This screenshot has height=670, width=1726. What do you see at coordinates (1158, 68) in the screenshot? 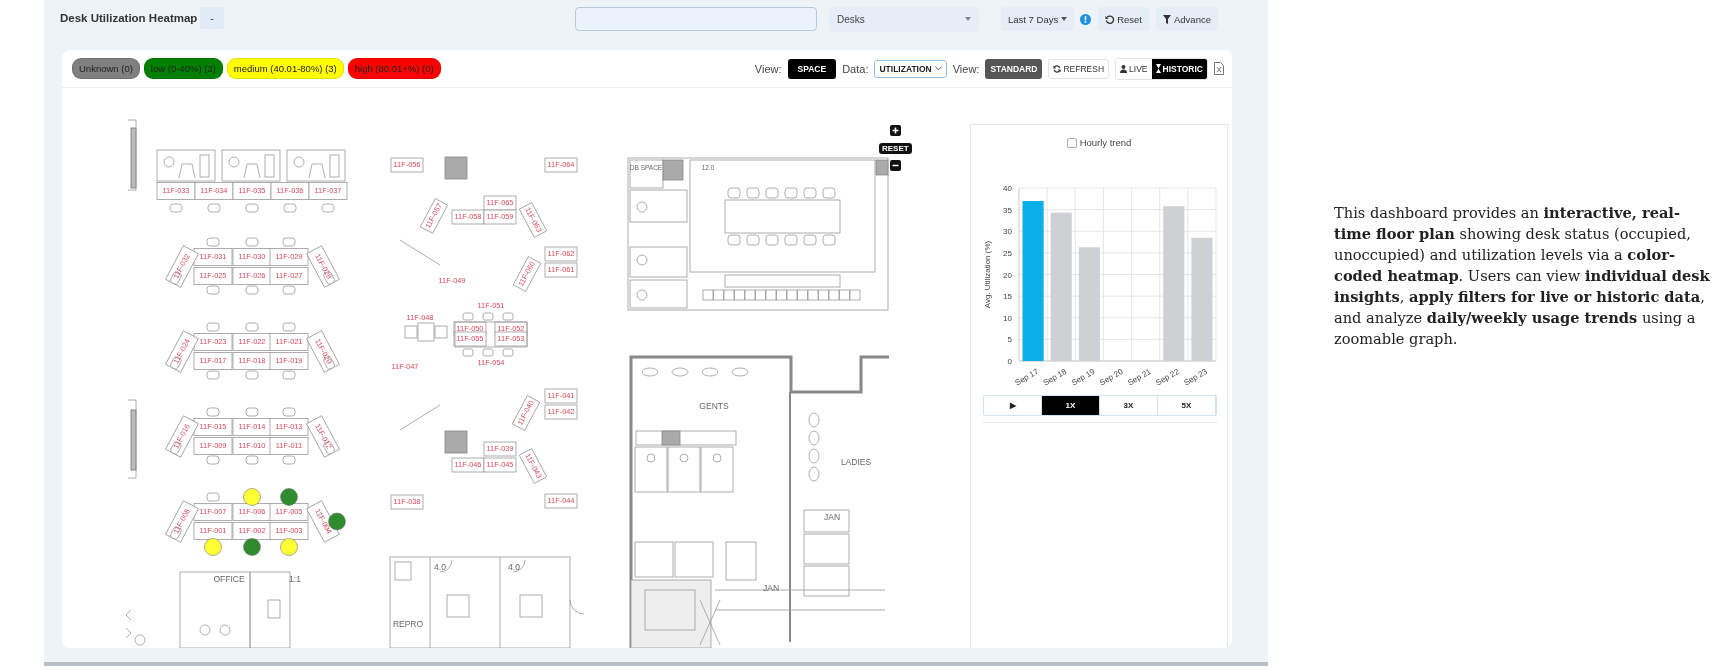
I see `hourglass-icon` at bounding box center [1158, 68].